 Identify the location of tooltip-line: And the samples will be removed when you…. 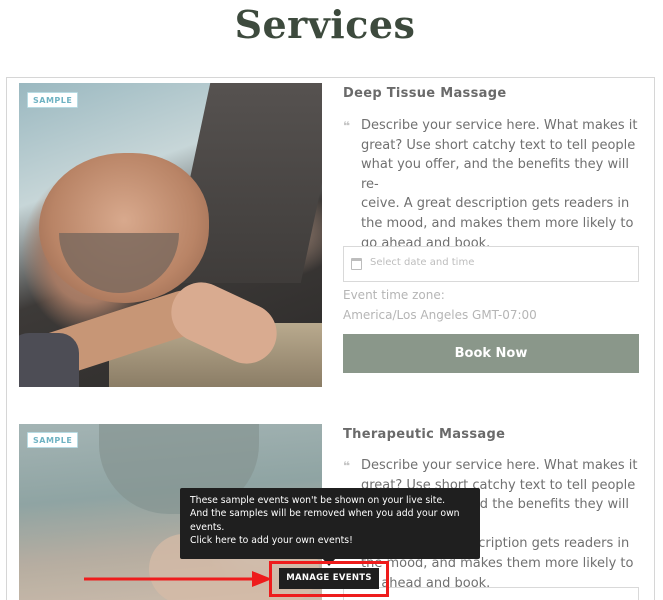
(325, 514).